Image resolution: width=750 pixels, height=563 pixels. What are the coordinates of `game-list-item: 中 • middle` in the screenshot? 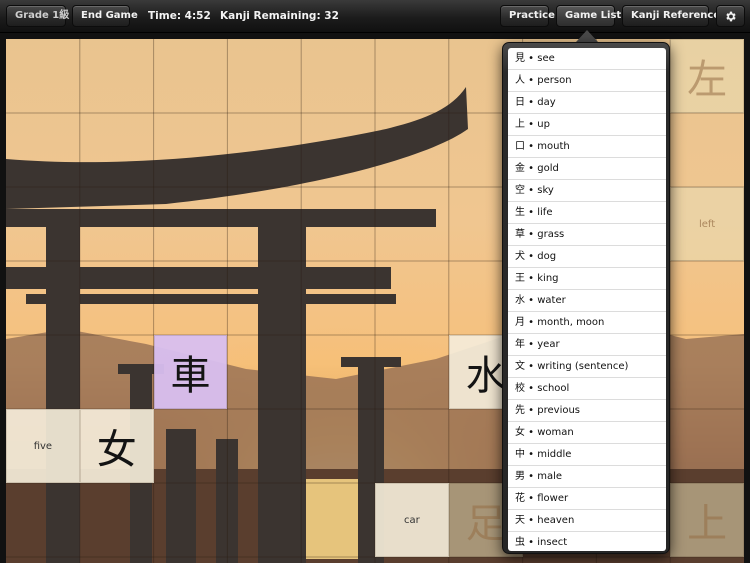 It's located at (587, 455).